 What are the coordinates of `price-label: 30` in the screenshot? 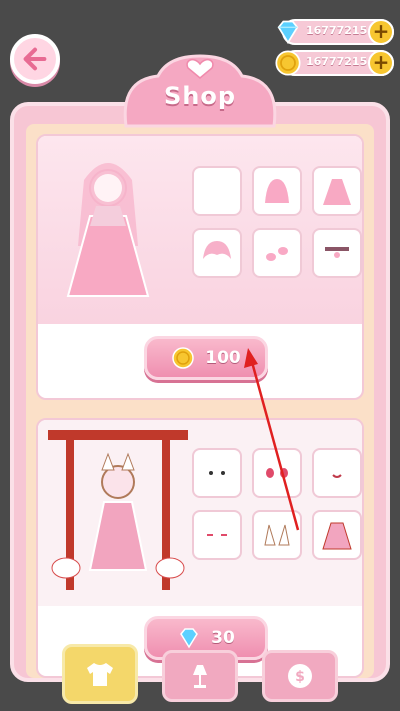 It's located at (223, 638).